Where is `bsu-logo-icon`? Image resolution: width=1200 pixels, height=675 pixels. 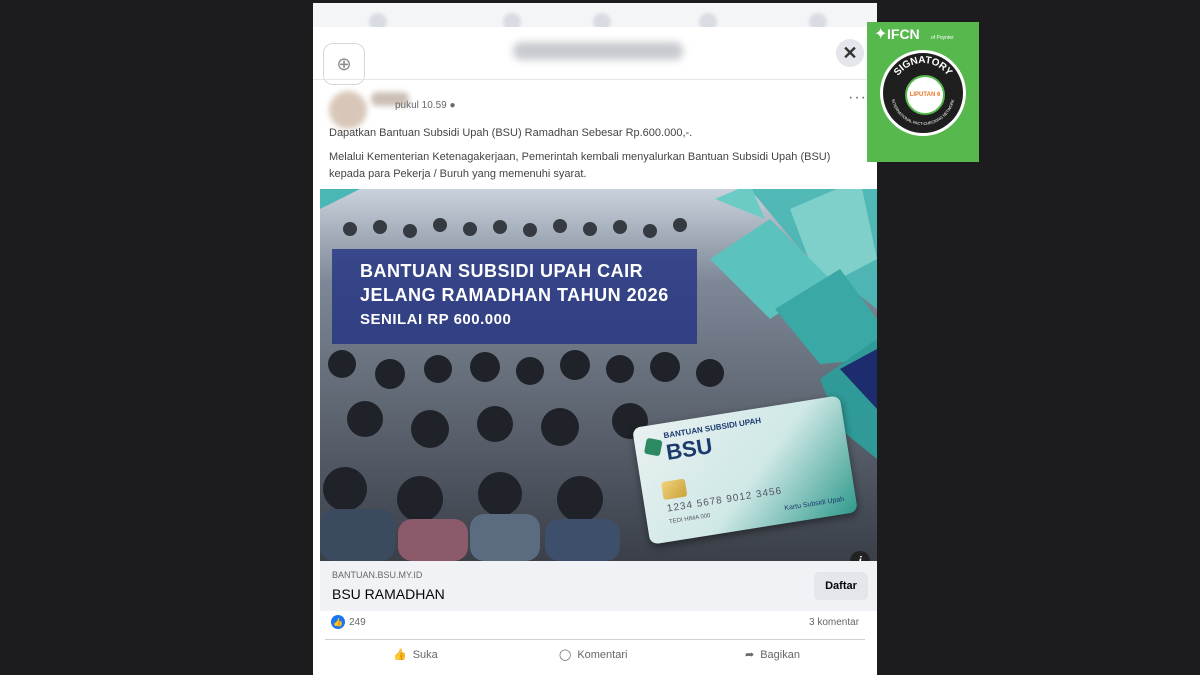
bsu-logo-icon is located at coordinates (653, 447).